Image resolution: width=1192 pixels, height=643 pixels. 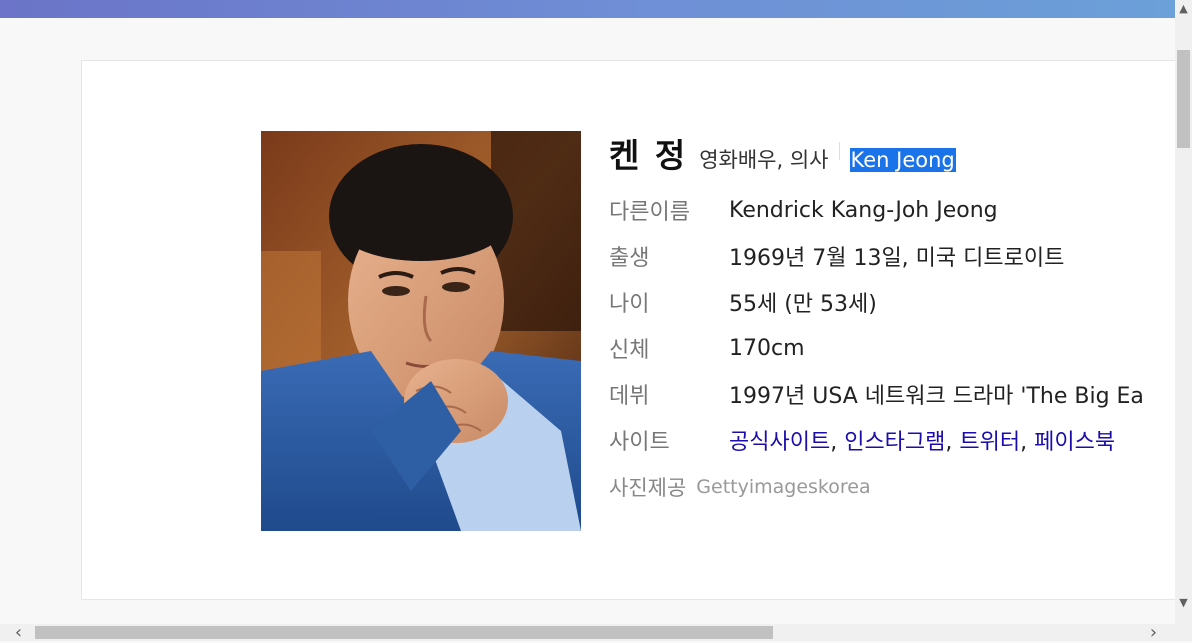 What do you see at coordinates (639, 442) in the screenshot?
I see `detail-label: 사이트` at bounding box center [639, 442].